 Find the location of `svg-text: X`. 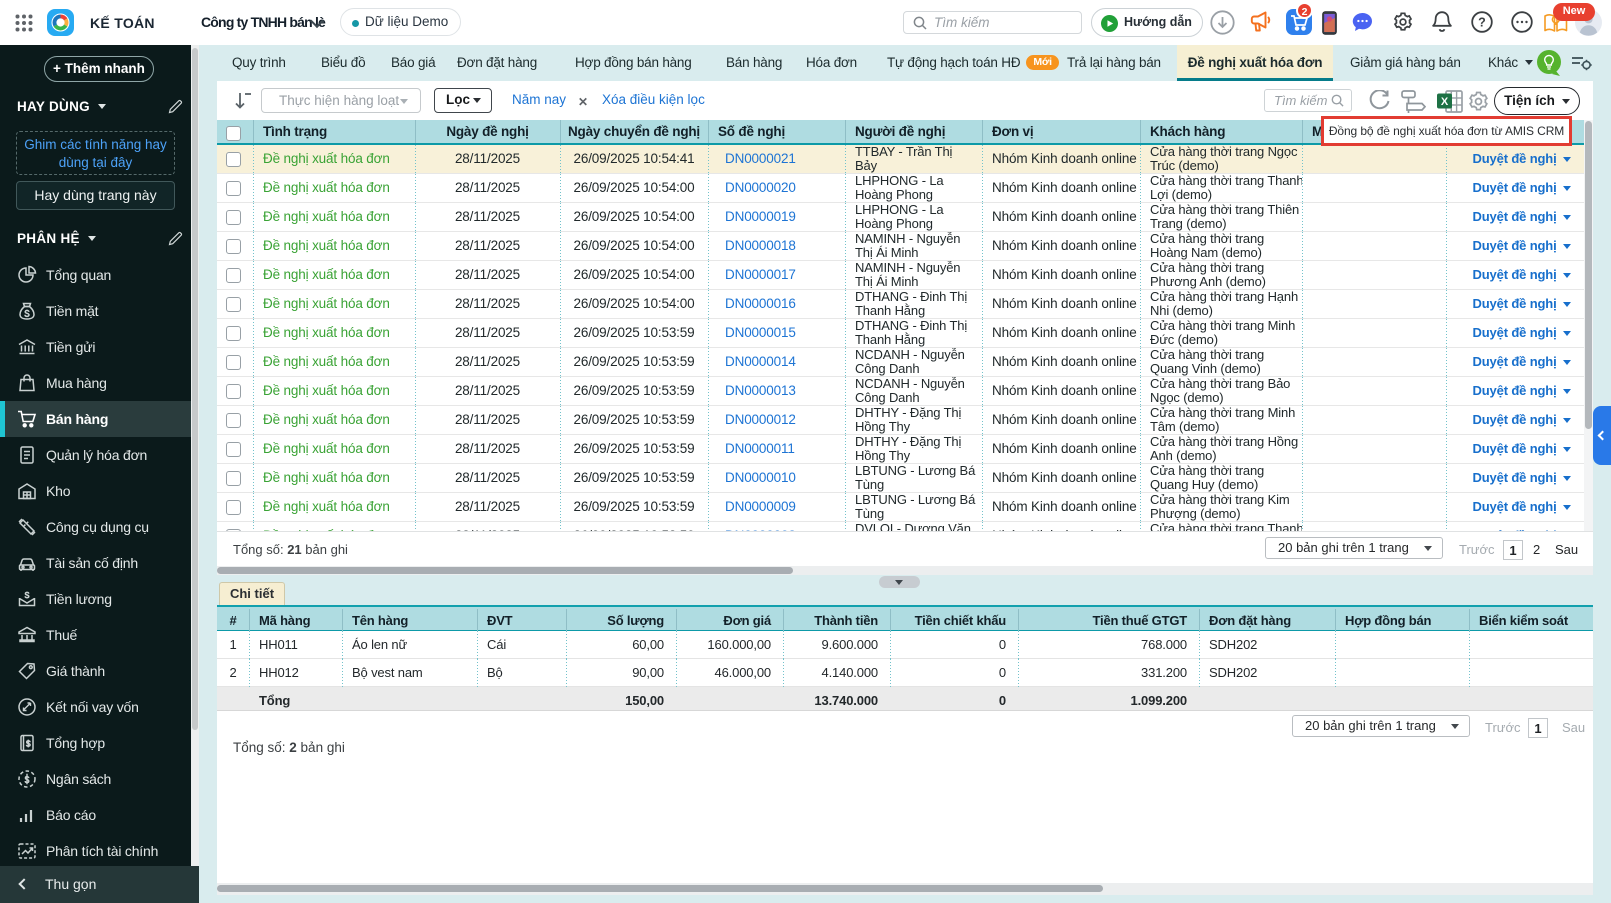

svg-text: X is located at coordinates (1445, 102).